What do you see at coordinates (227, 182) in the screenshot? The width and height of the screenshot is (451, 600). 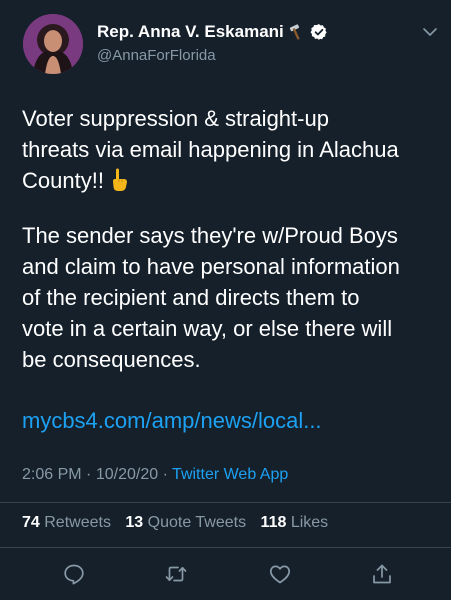 I see `tweet-line: County!!` at bounding box center [227, 182].